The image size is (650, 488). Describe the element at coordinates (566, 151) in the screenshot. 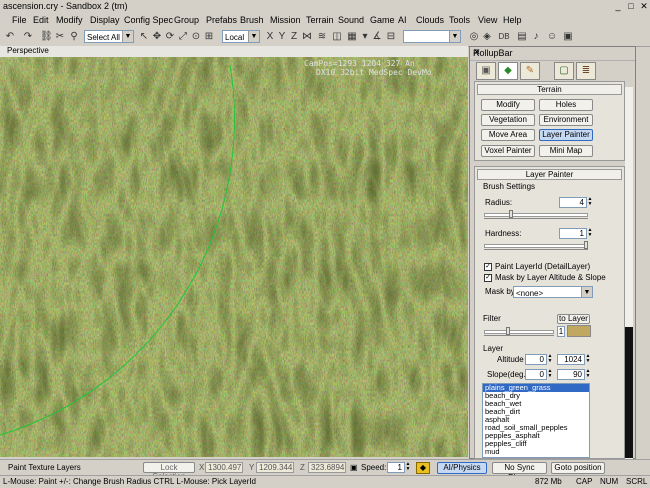

I see `mini-map-button: Mini Map` at that location.